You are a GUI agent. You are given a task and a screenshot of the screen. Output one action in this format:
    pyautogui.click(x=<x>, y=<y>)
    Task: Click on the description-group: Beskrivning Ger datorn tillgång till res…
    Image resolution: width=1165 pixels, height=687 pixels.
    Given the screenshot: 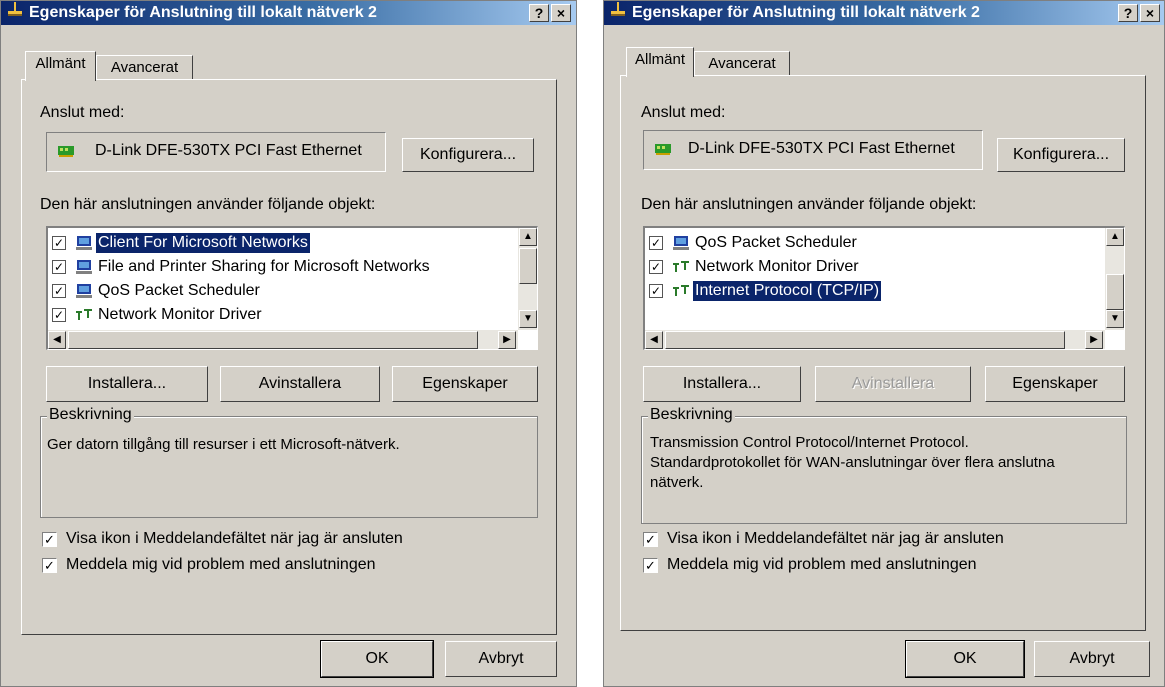 What is the action you would take?
    pyautogui.click(x=289, y=462)
    